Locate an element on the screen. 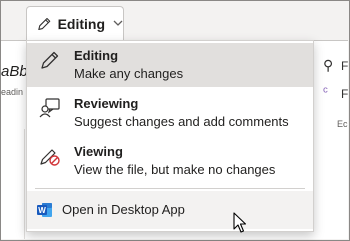  word-app-icon: W is located at coordinates (44, 210).